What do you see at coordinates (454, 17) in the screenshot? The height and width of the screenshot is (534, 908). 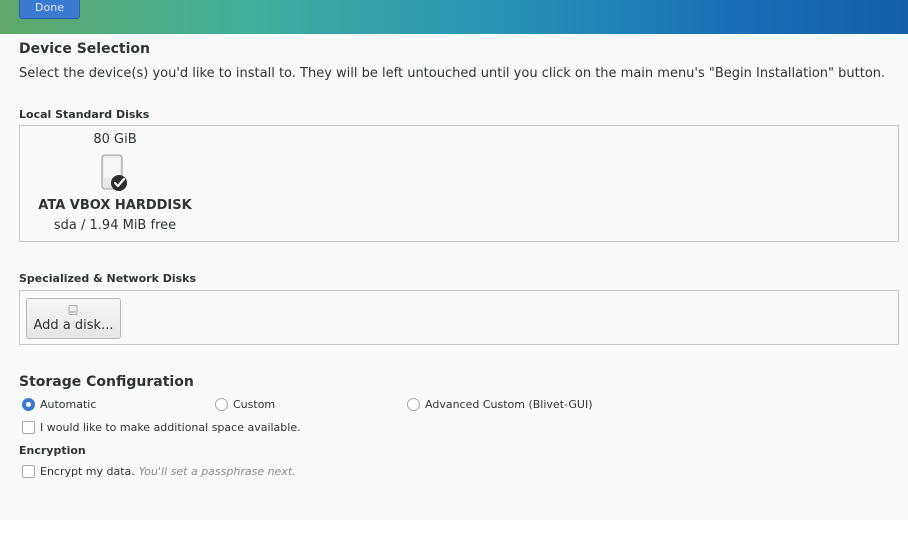 I see `header-bar` at bounding box center [454, 17].